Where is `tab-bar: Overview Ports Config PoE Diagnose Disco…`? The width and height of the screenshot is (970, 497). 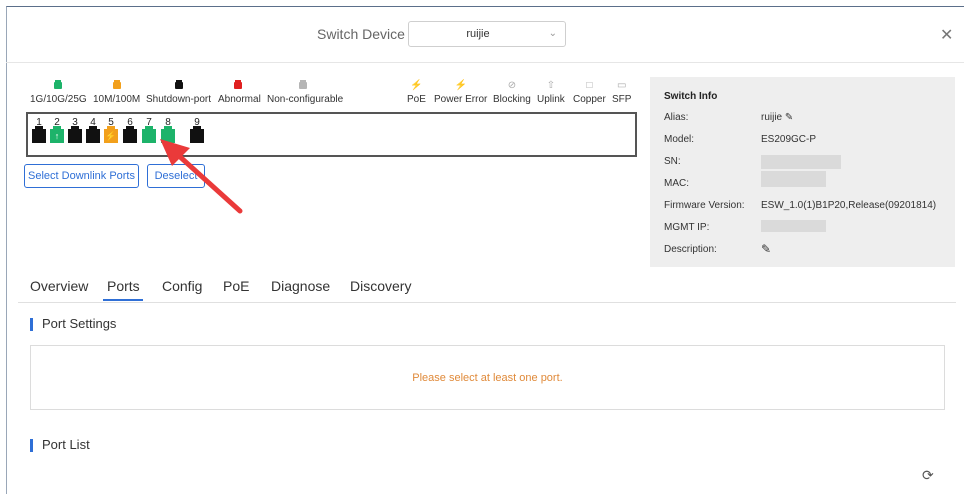 tab-bar: Overview Ports Config PoE Diagnose Disco… is located at coordinates (487, 287).